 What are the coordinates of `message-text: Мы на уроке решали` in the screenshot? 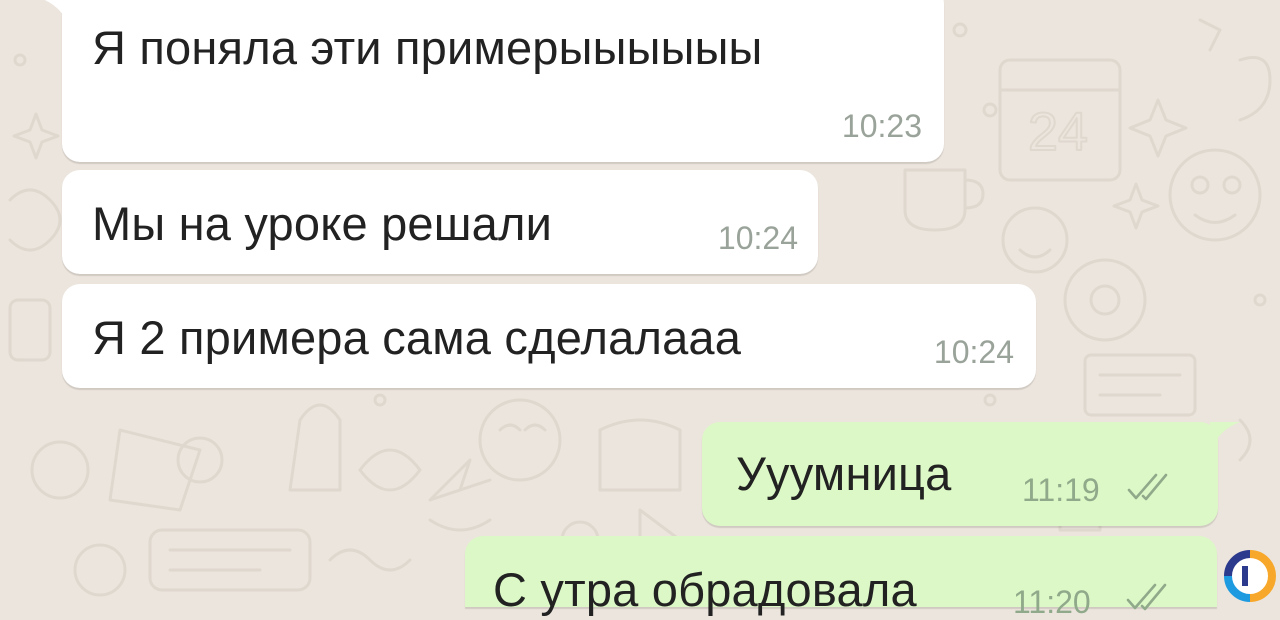 It's located at (322, 223).